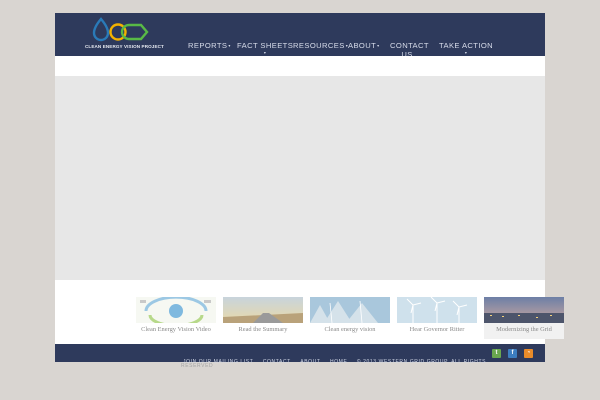 The width and height of the screenshot is (600, 400). What do you see at coordinates (421, 362) in the screenshot?
I see `copyright-text: © 2013 WESTERN GRID GROUP. ALL RIGHTS` at bounding box center [421, 362].